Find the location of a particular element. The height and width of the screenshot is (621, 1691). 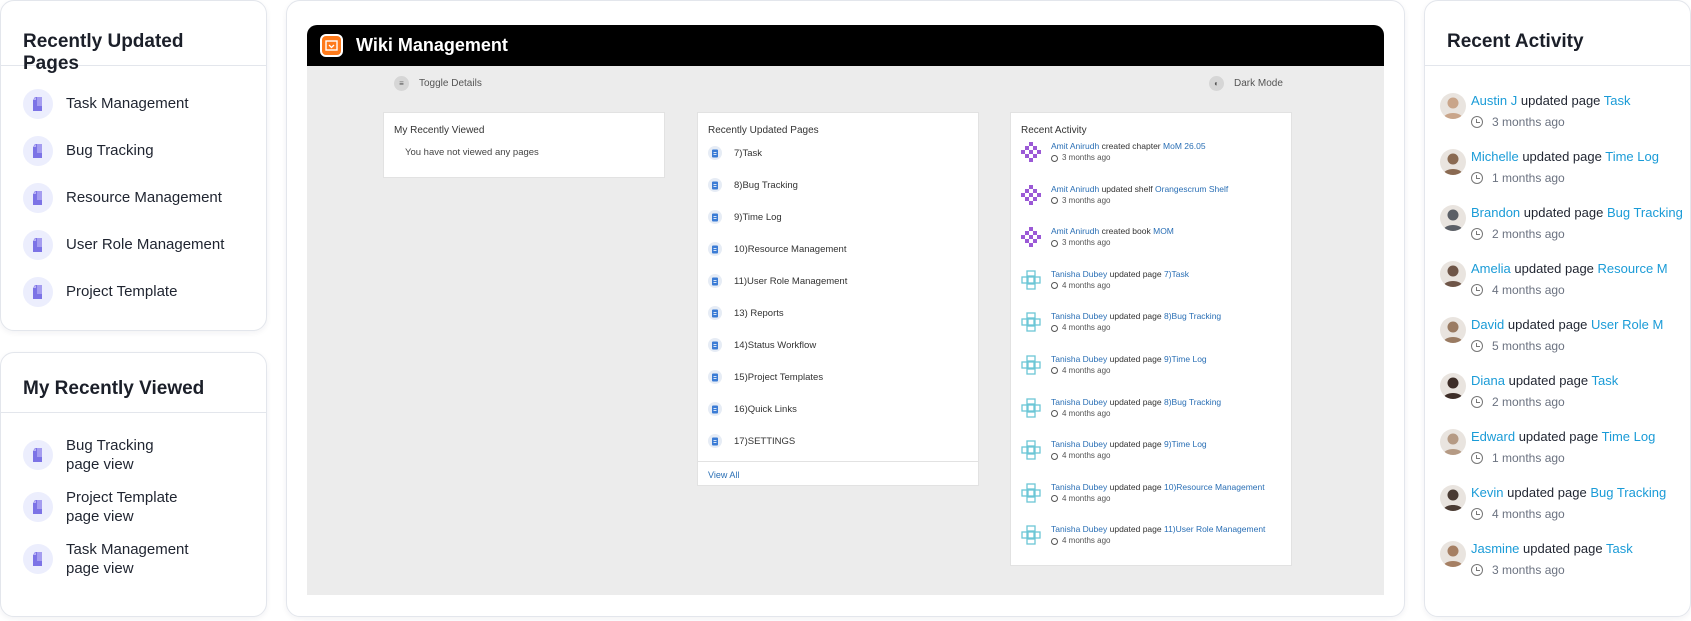

activity-user-link: Austin J is located at coordinates (1494, 100).